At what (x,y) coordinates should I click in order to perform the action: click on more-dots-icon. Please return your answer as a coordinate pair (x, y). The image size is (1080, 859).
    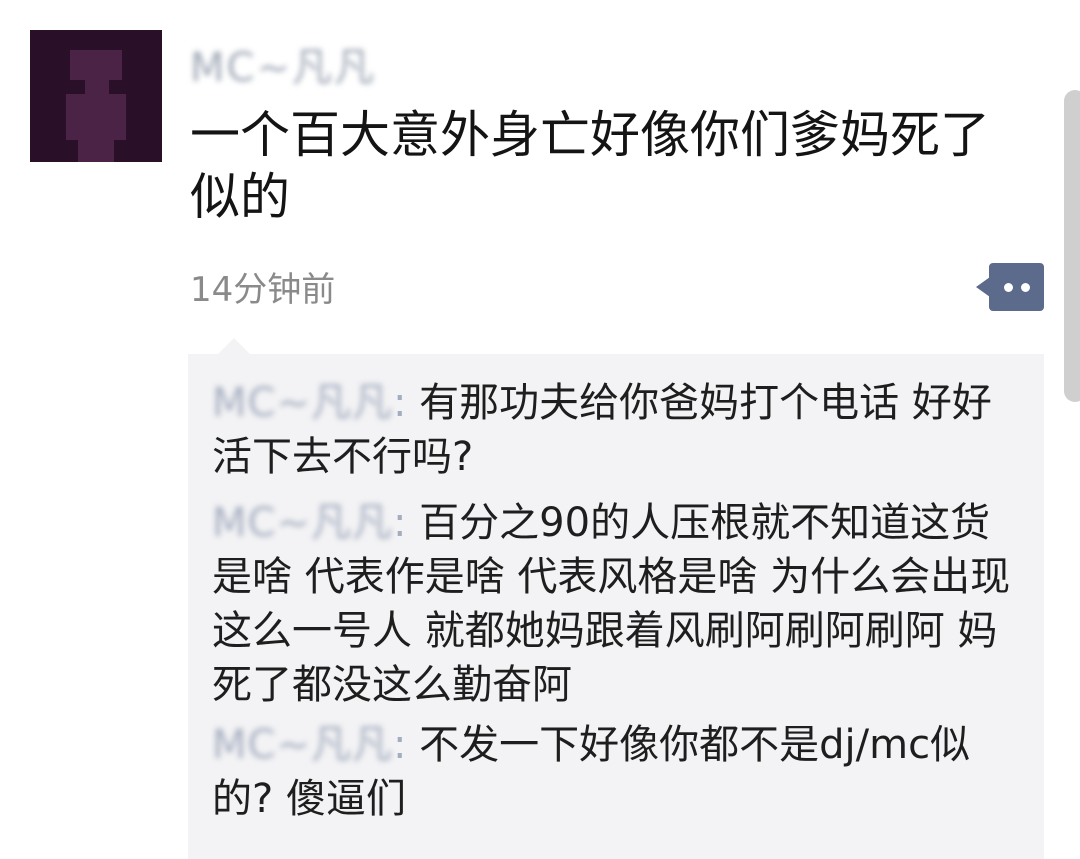
    Looking at the image, I should click on (1016, 287).